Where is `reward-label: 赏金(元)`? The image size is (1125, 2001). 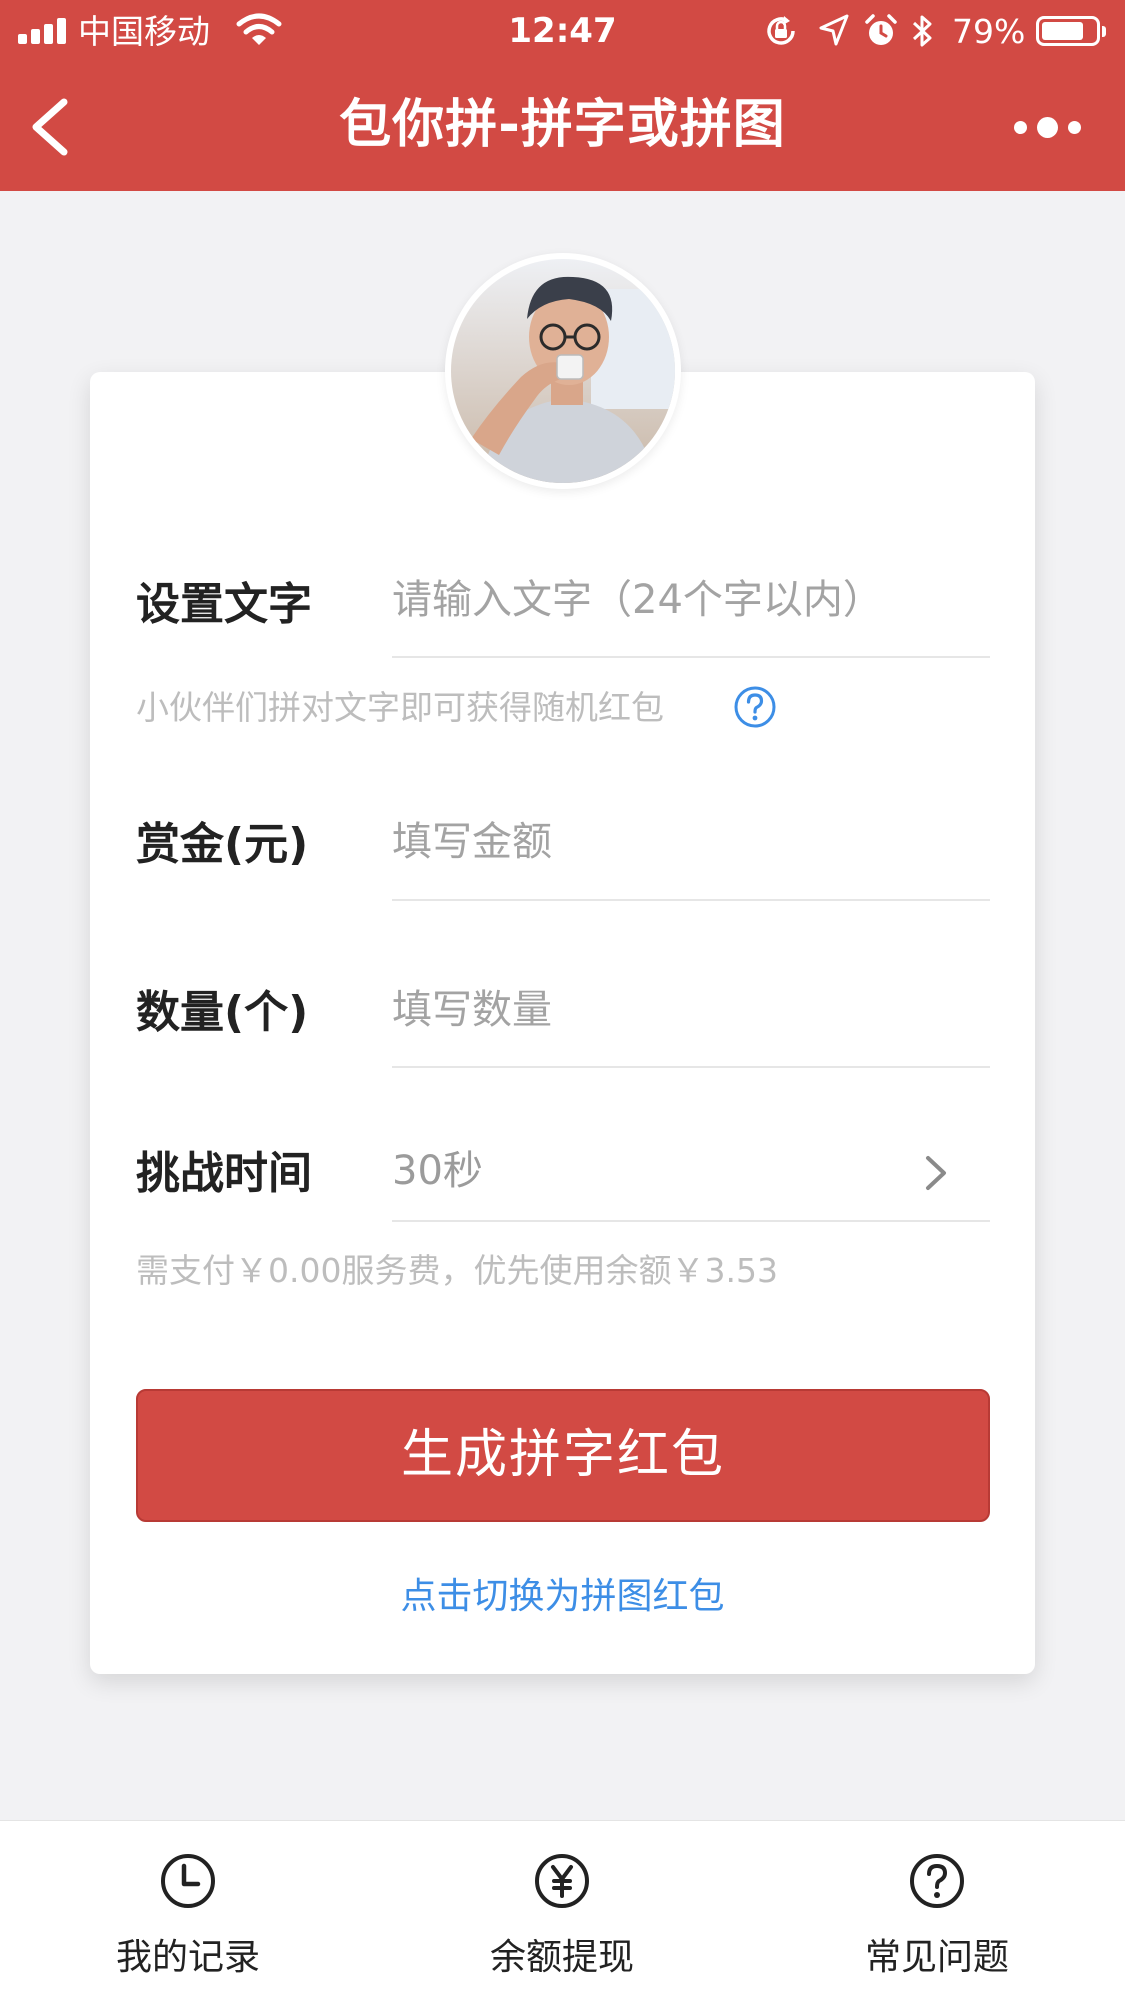 reward-label: 赏金(元) is located at coordinates (222, 844).